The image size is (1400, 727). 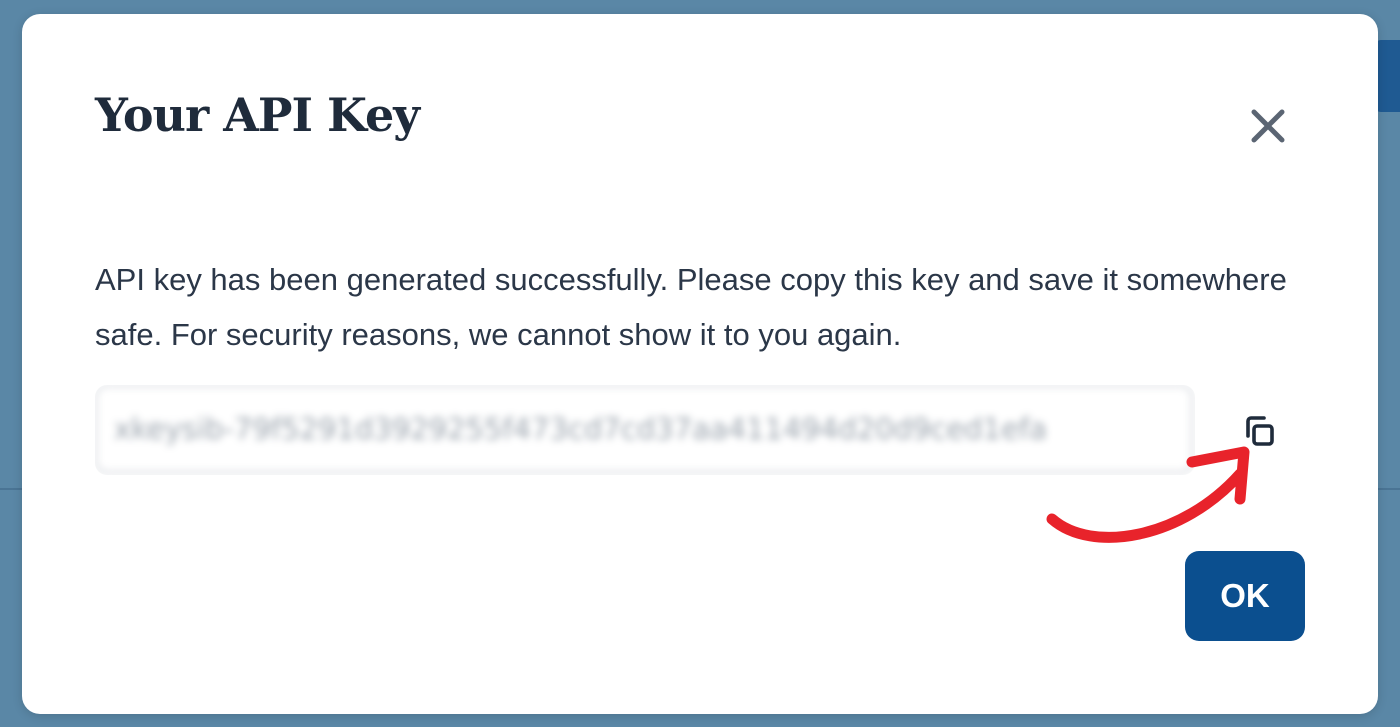 I want to click on copy-button, so click(x=1258, y=434).